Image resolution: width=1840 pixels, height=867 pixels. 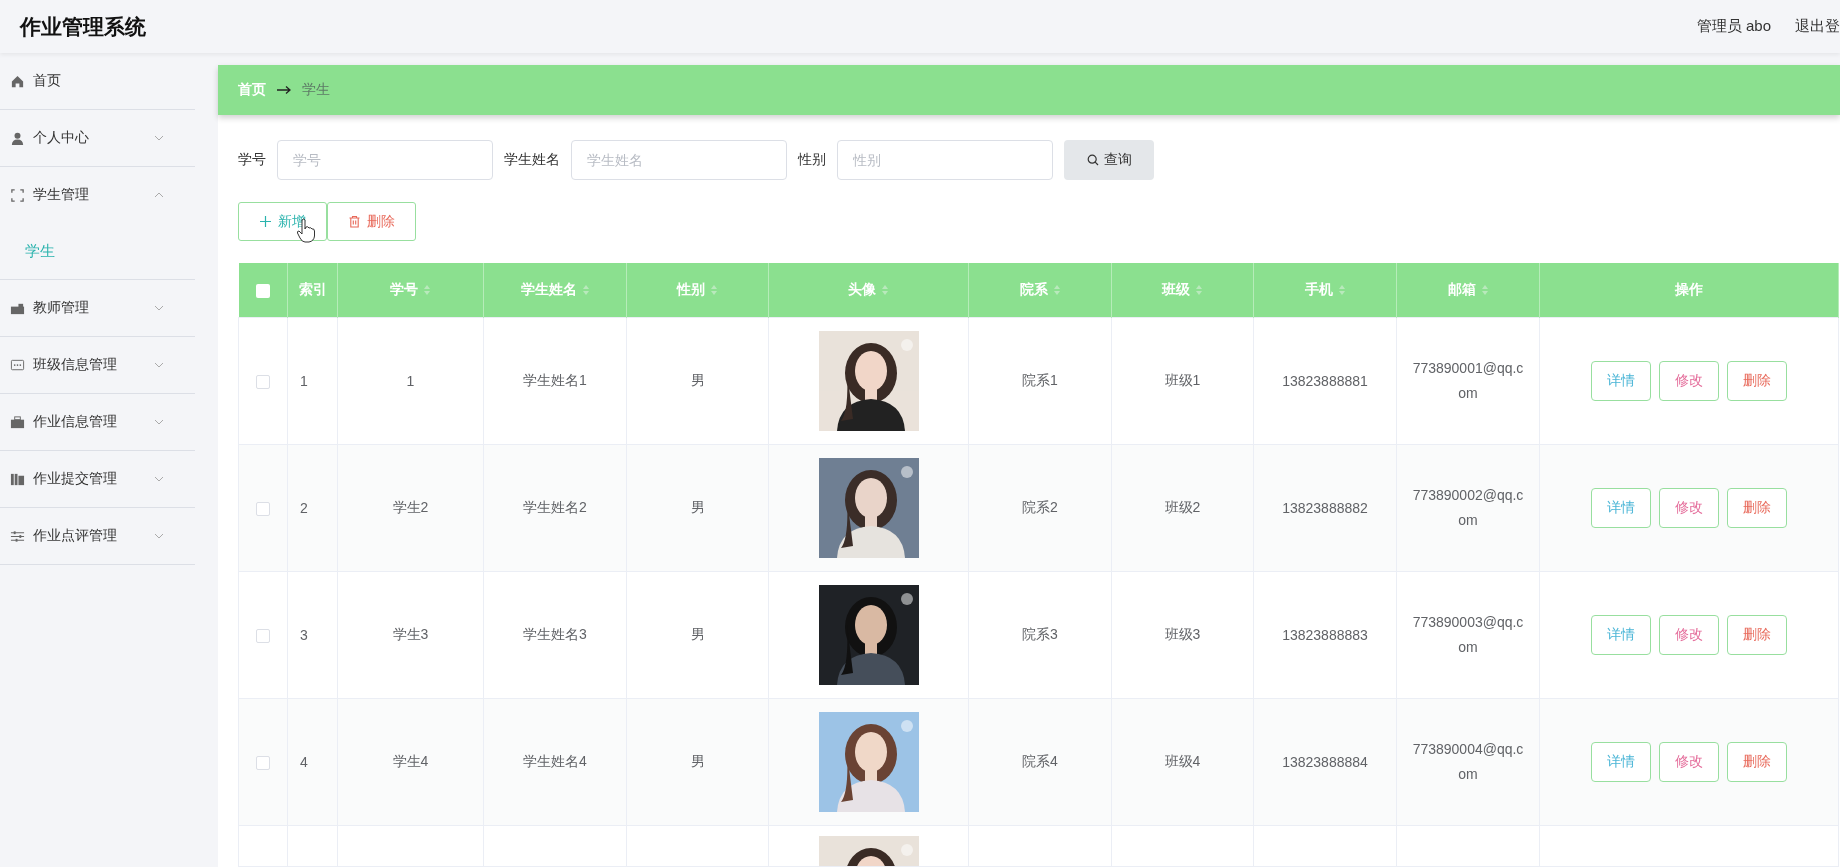 What do you see at coordinates (97, 479) in the screenshot?
I see `sidebar-item: 作业提交管理` at bounding box center [97, 479].